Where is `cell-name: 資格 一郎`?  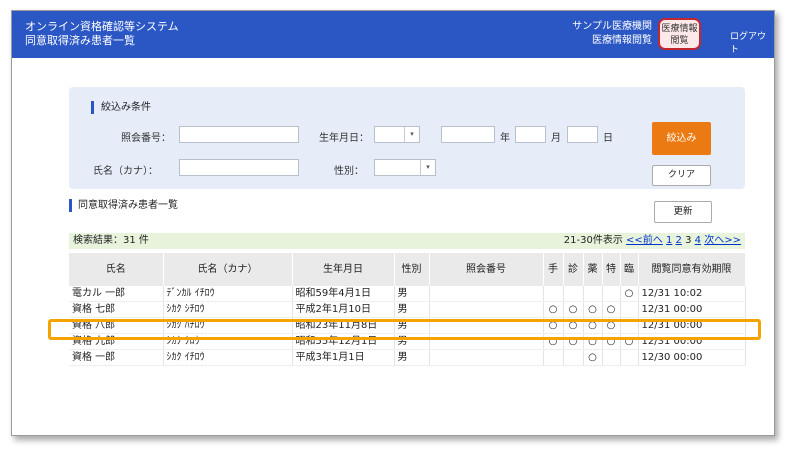
cell-name: 資格 一郎 is located at coordinates (116, 357).